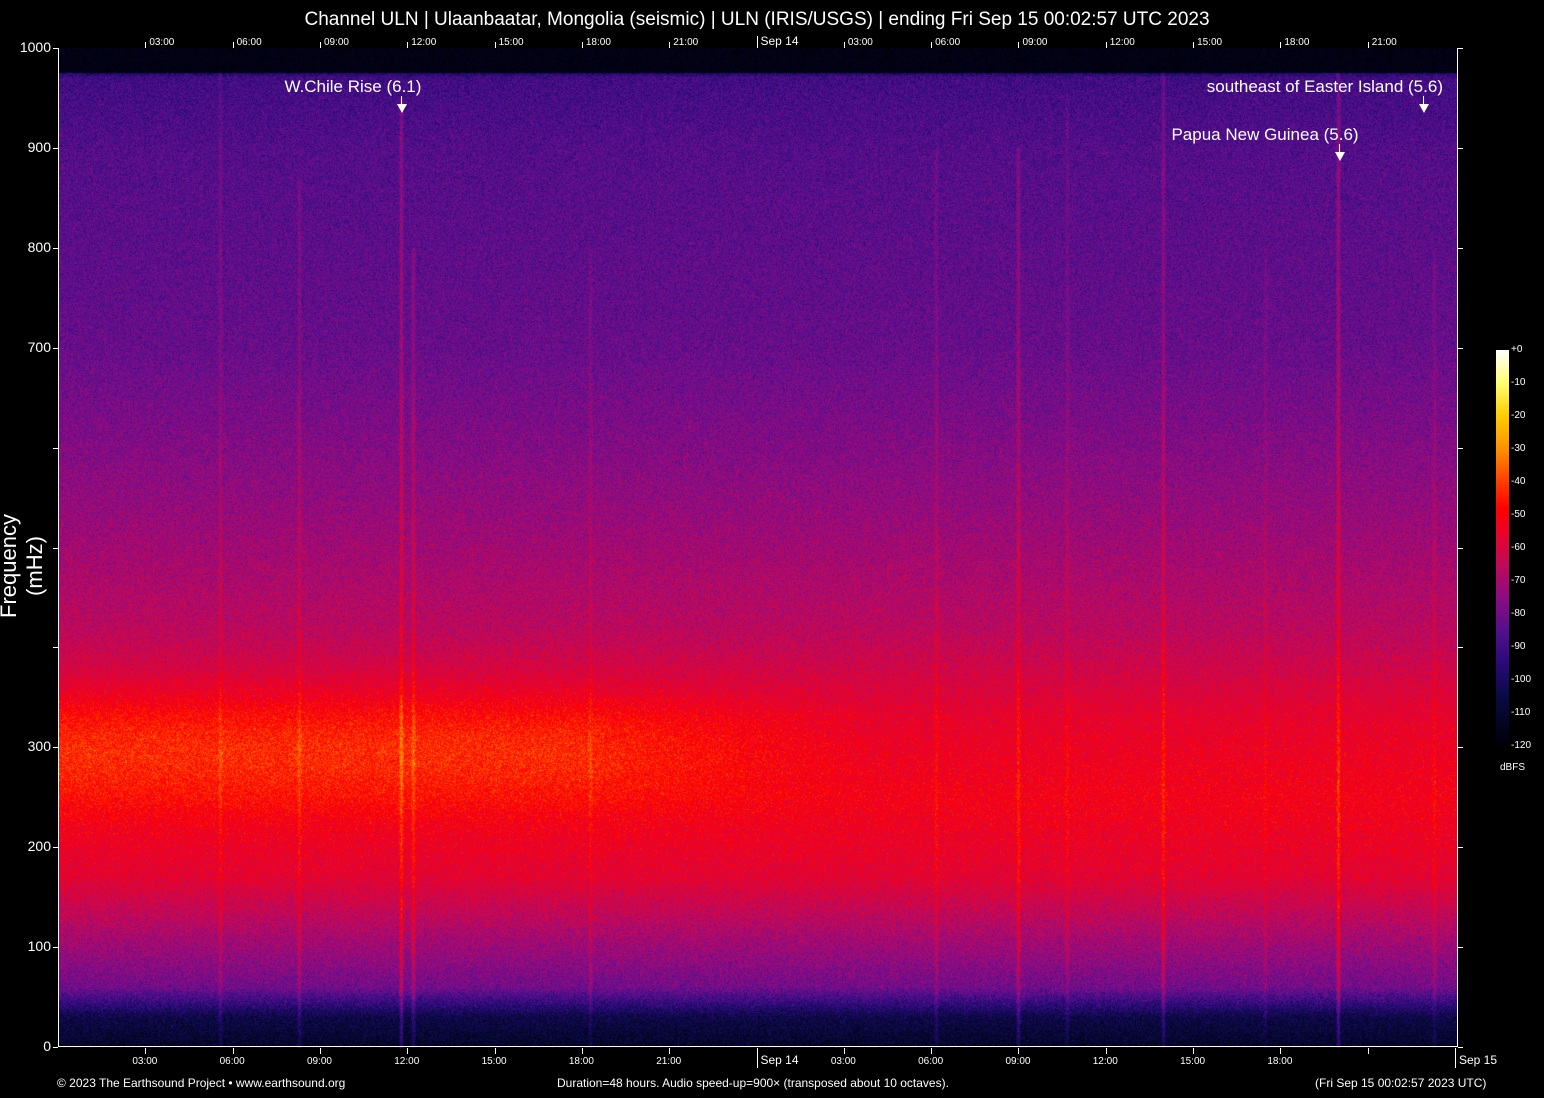  Describe the element at coordinates (1521, 712) in the screenshot. I see `colorbar-tick-label: -110` at that location.